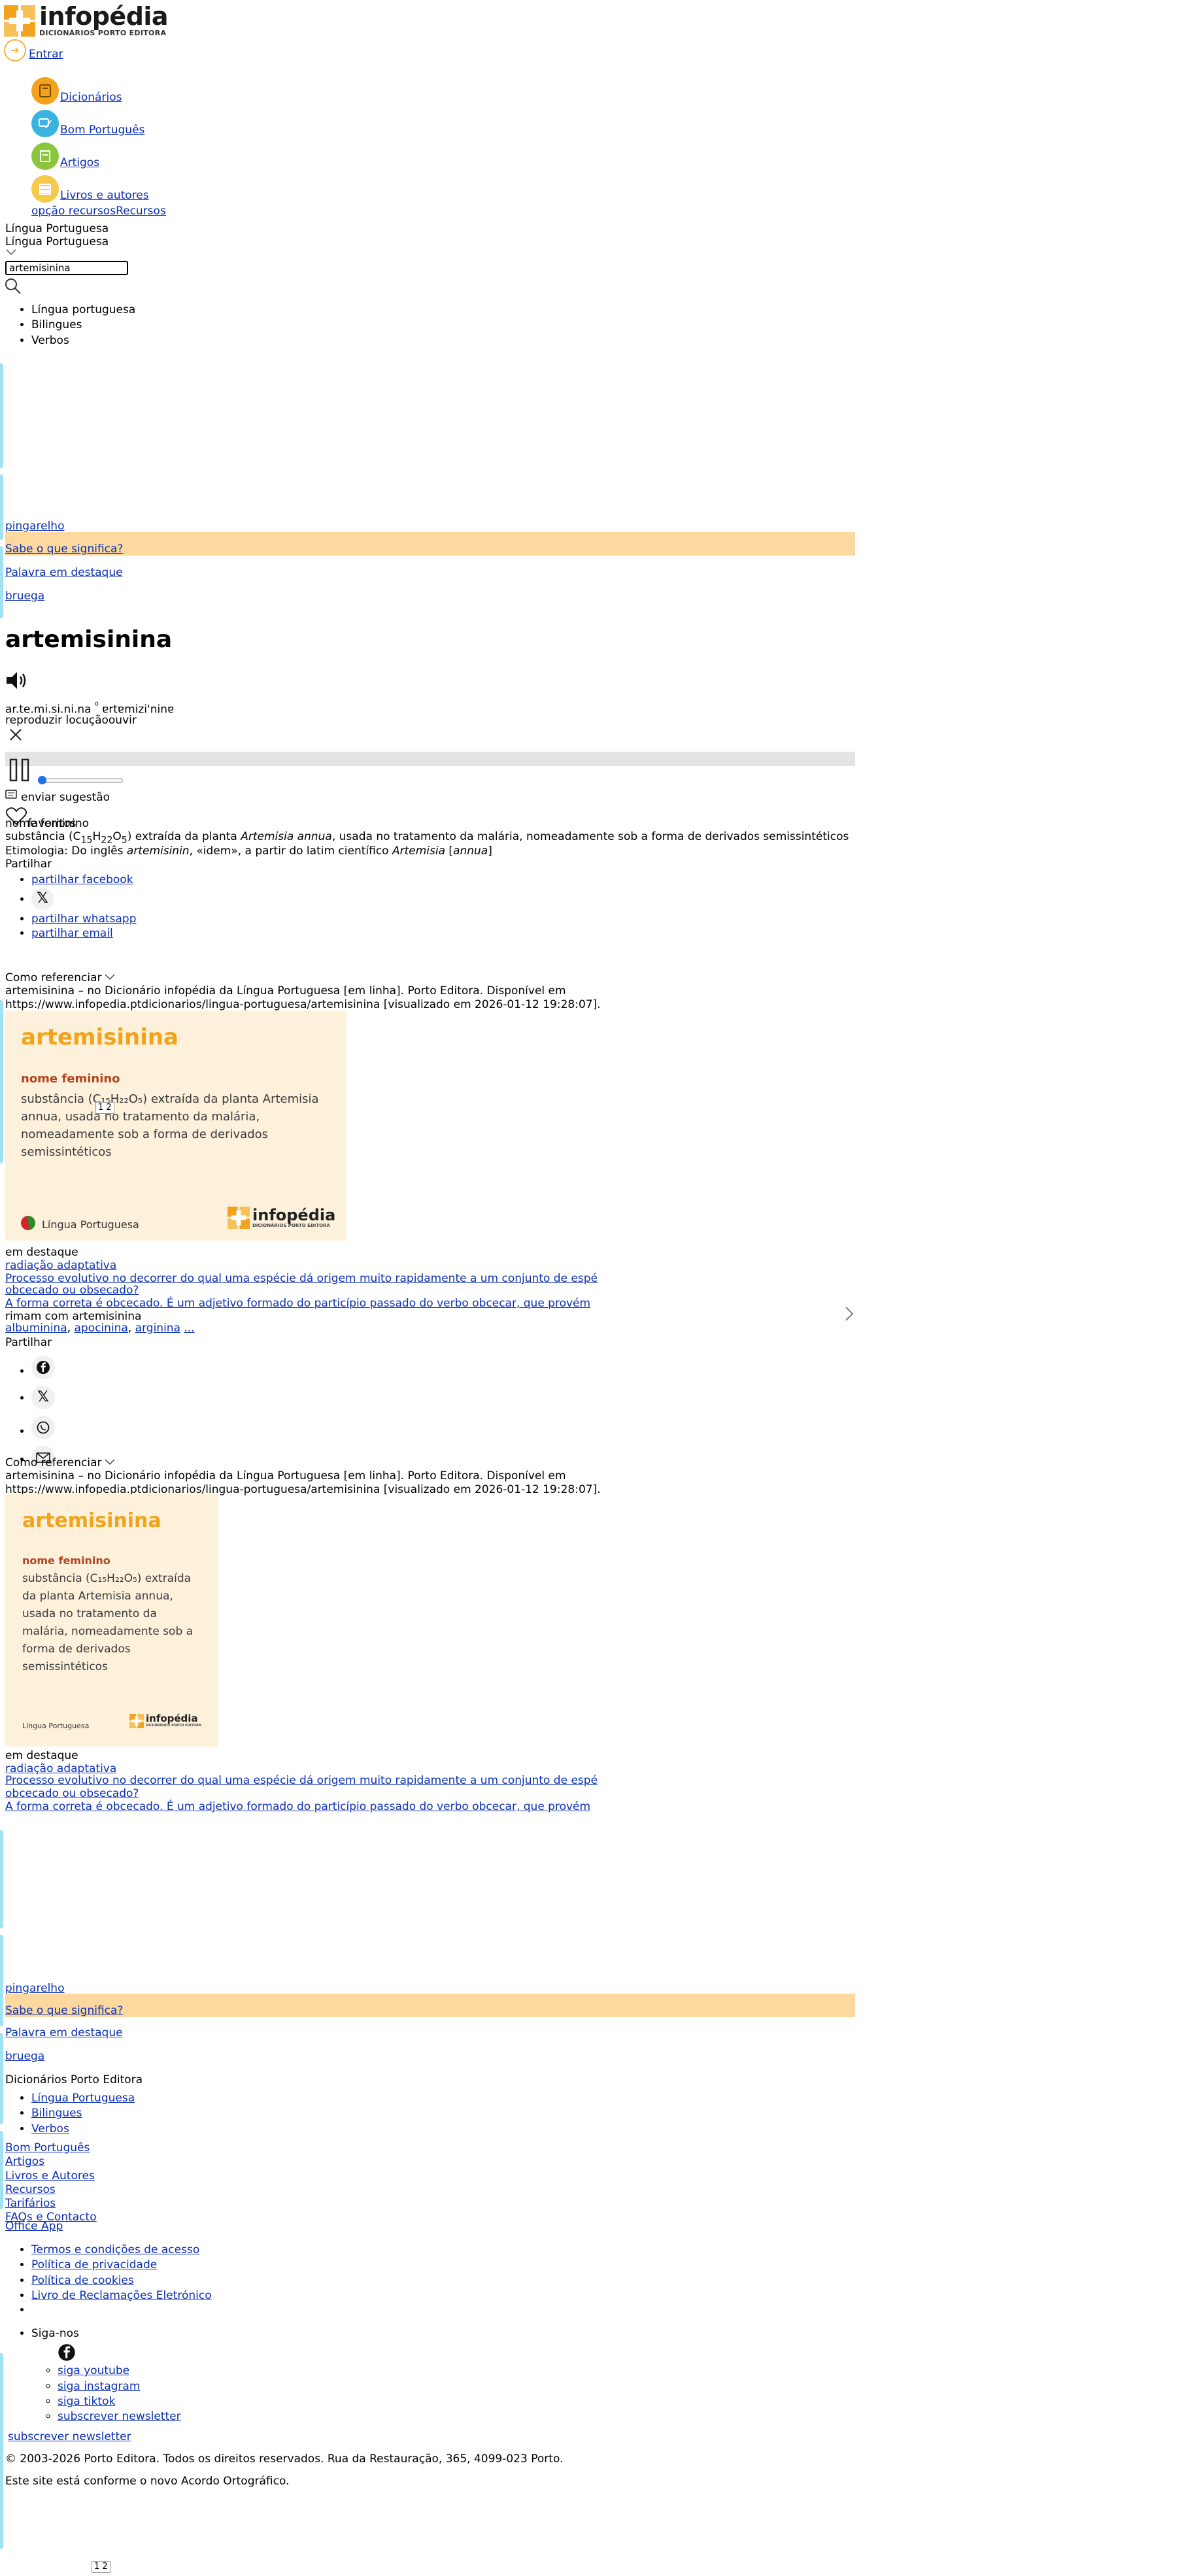 The width and height of the screenshot is (1182, 2576). I want to click on footer-link: Bom Português, so click(51, 2148).